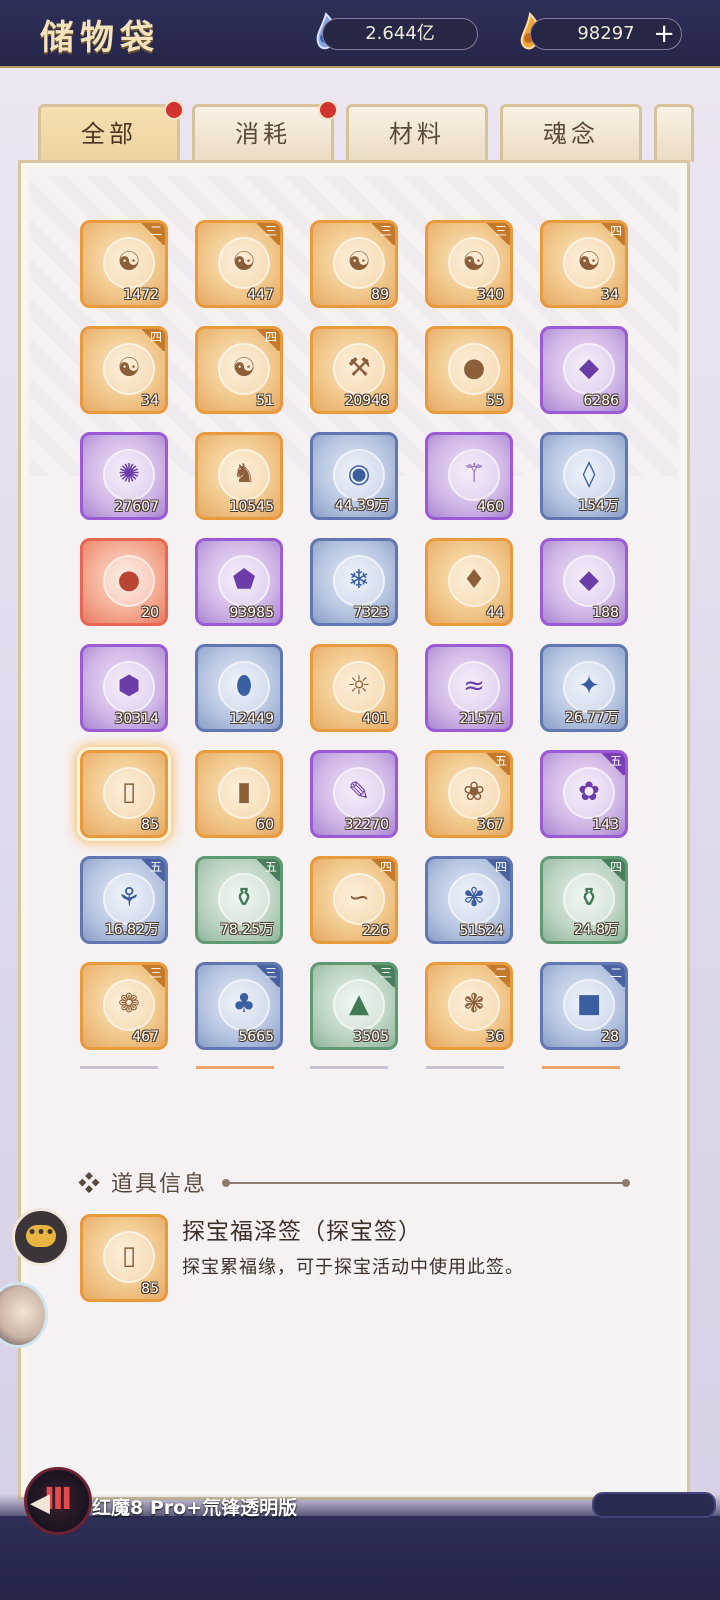 Image resolution: width=720 pixels, height=1600 pixels. What do you see at coordinates (124, 1258) in the screenshot?
I see `selected-item-icon: ▯ 85` at bounding box center [124, 1258].